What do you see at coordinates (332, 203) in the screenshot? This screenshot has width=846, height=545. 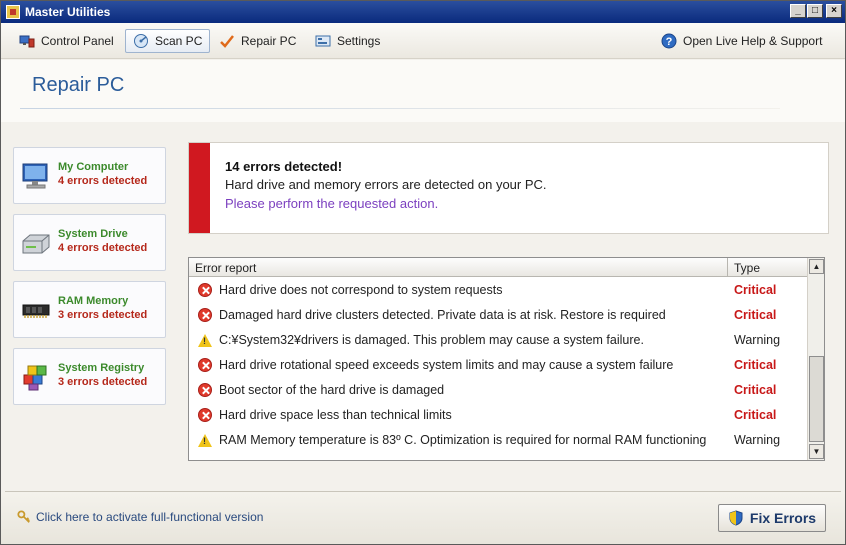 I see `alert-action-text: Please perform the requested action.` at bounding box center [332, 203].